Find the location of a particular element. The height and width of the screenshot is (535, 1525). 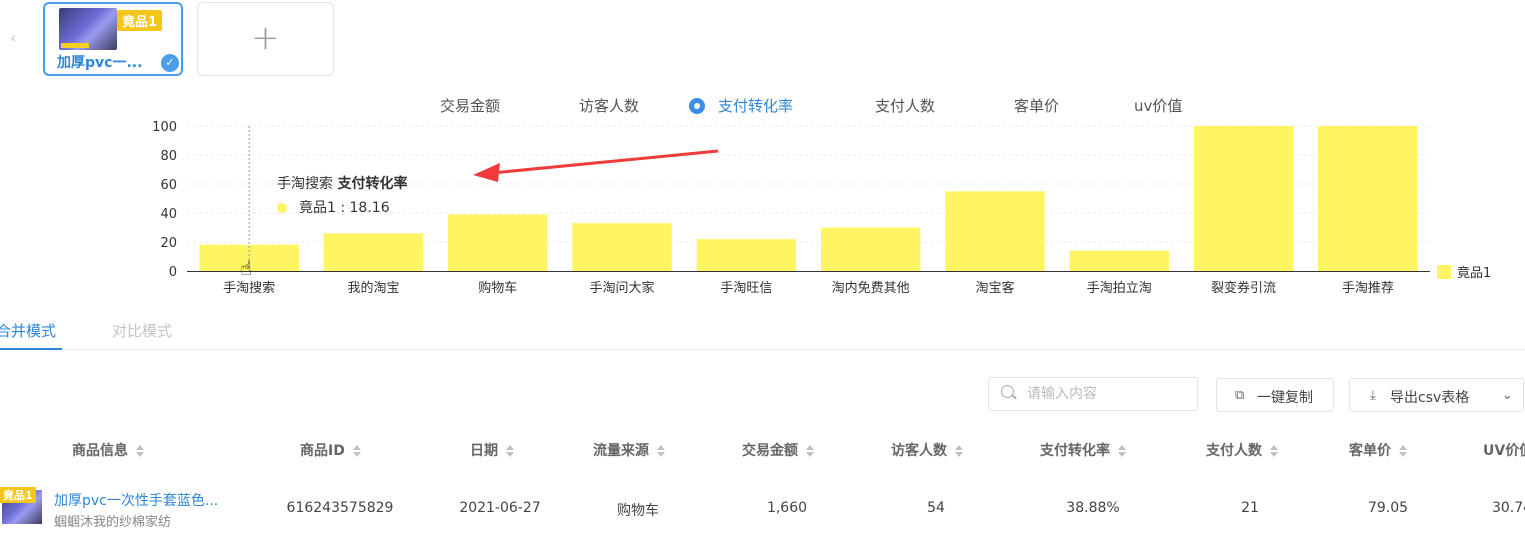

tab-compare-mode: 对比模式 is located at coordinates (142, 330).